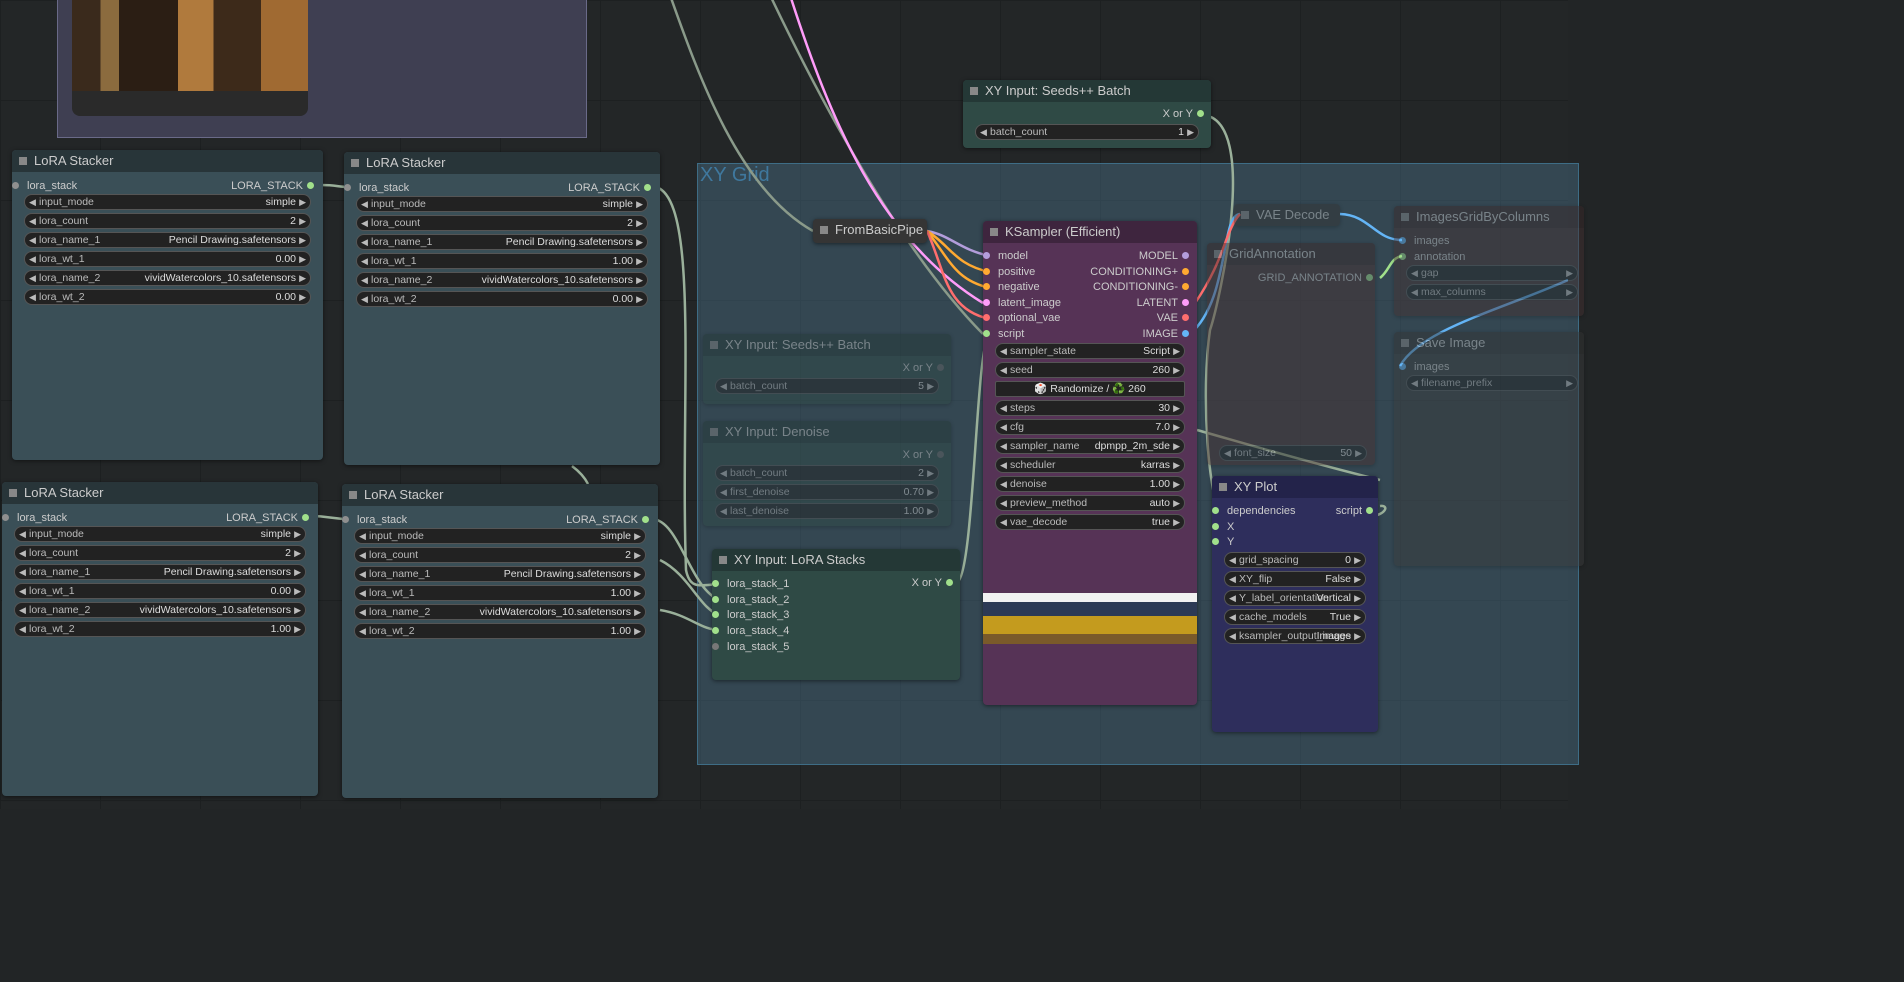  Describe the element at coordinates (1090, 484) in the screenshot. I see `widget-widgets2: ◀ denoise 1.00 ▶` at that location.